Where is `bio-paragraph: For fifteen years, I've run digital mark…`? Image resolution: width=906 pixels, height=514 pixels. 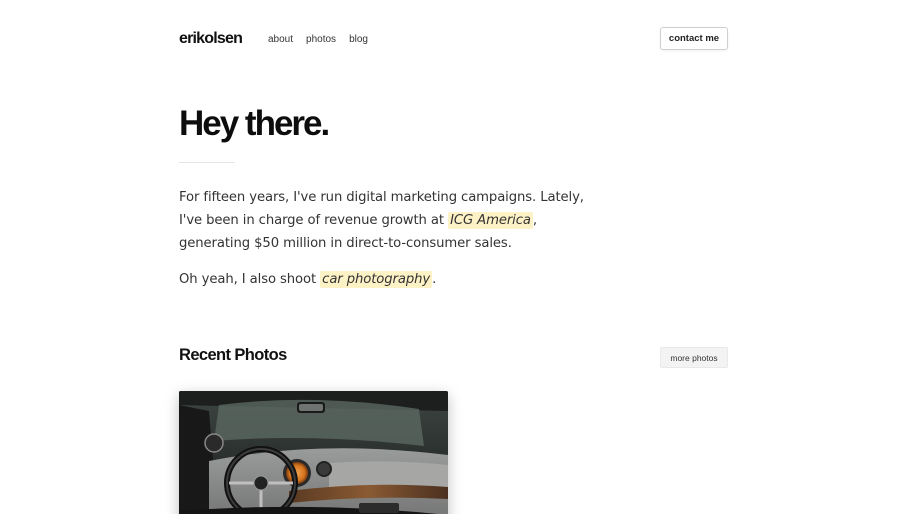 bio-paragraph: For fifteen years, I've run digital mark… is located at coordinates (389, 220).